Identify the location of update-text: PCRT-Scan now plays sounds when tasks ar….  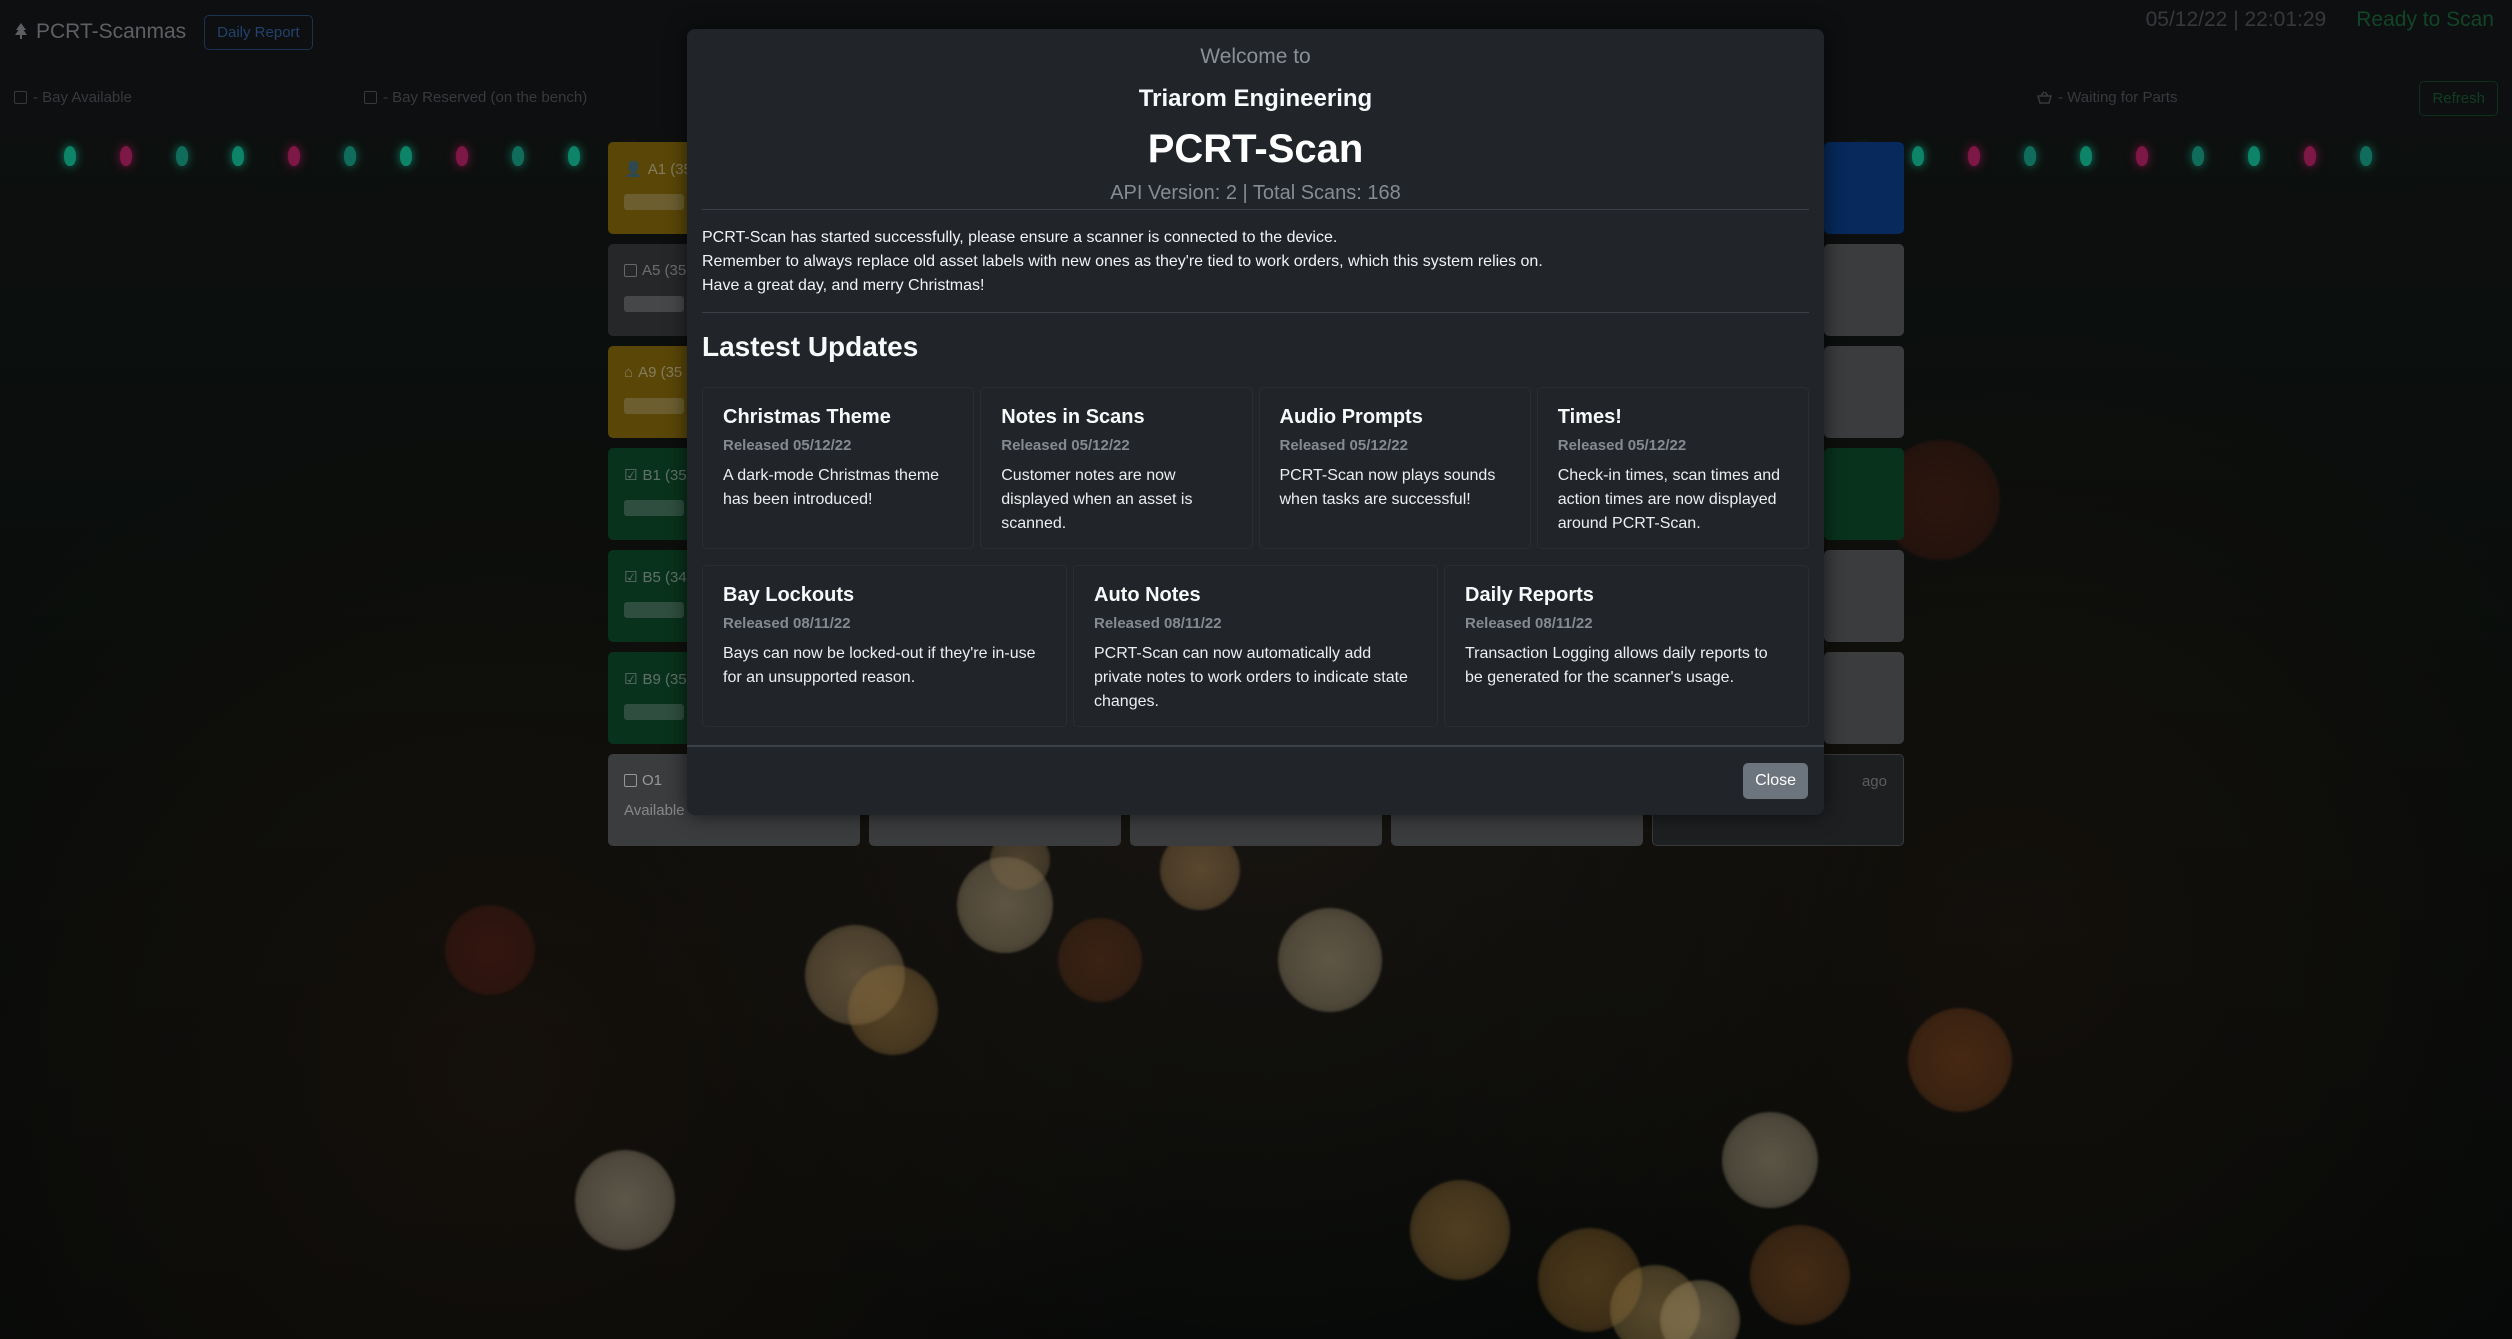
(1387, 487).